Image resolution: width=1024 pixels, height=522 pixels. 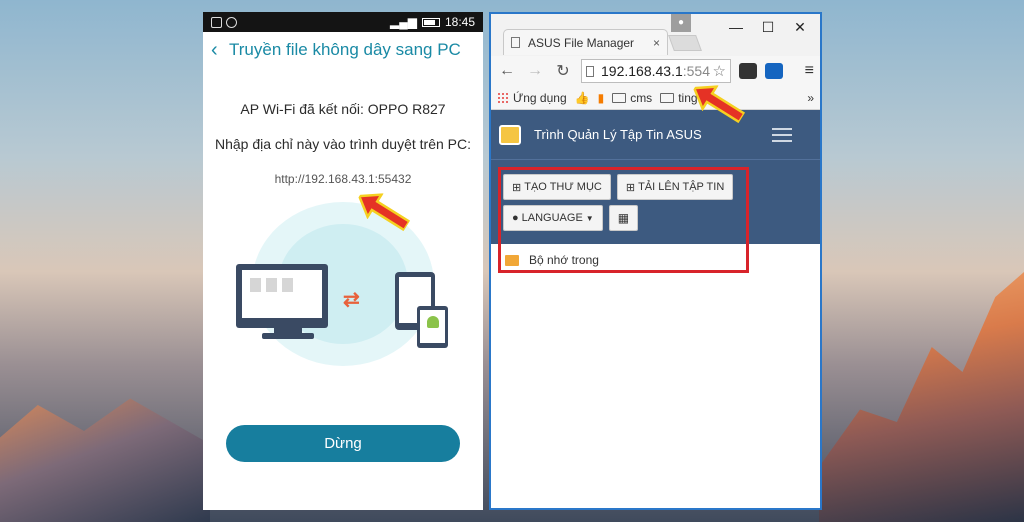 I want to click on close-window-button: ✕, so click(x=800, y=27).